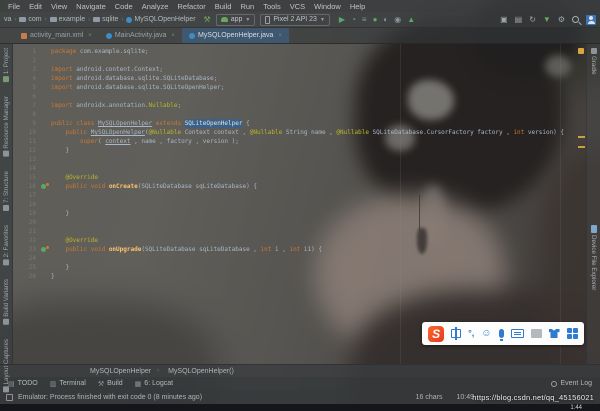 This screenshot has width=600, height=411. I want to click on tab-label: MySQLOpenHelper.java, so click(235, 35).